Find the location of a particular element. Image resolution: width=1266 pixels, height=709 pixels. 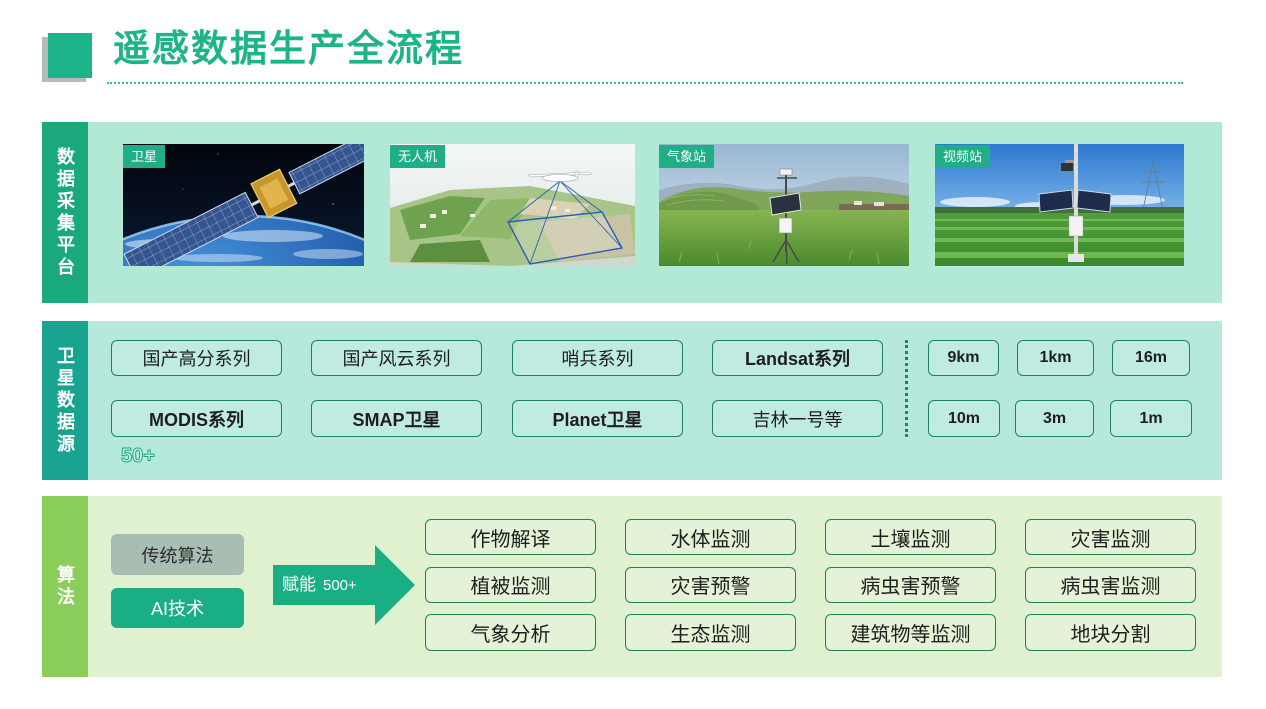

acquisition-band: 数据采集平台 is located at coordinates (65, 212).